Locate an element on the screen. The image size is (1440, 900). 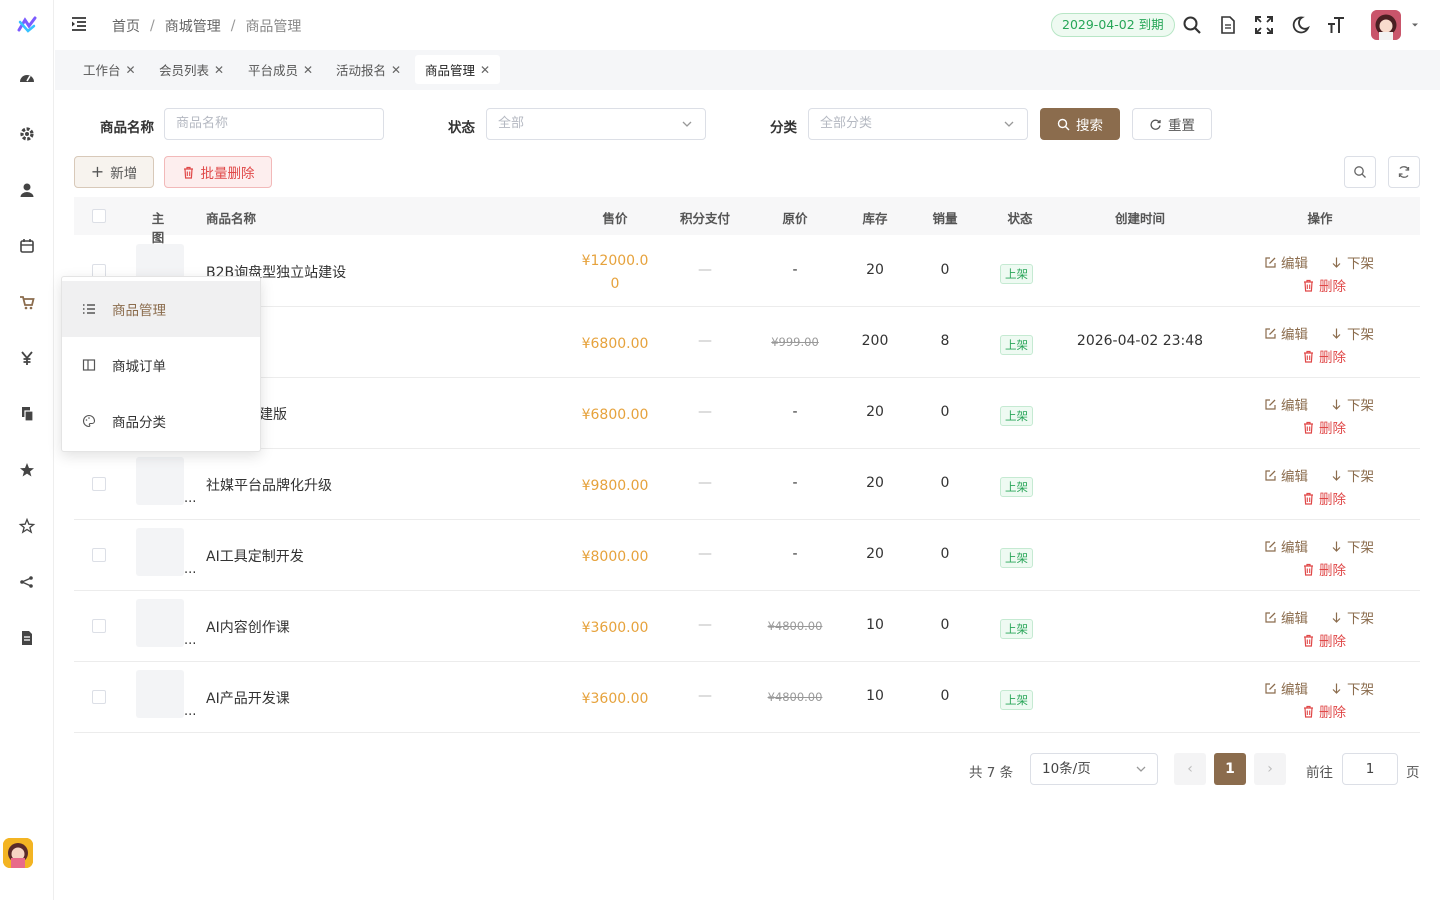
column-header: 库存 is located at coordinates (875, 218).